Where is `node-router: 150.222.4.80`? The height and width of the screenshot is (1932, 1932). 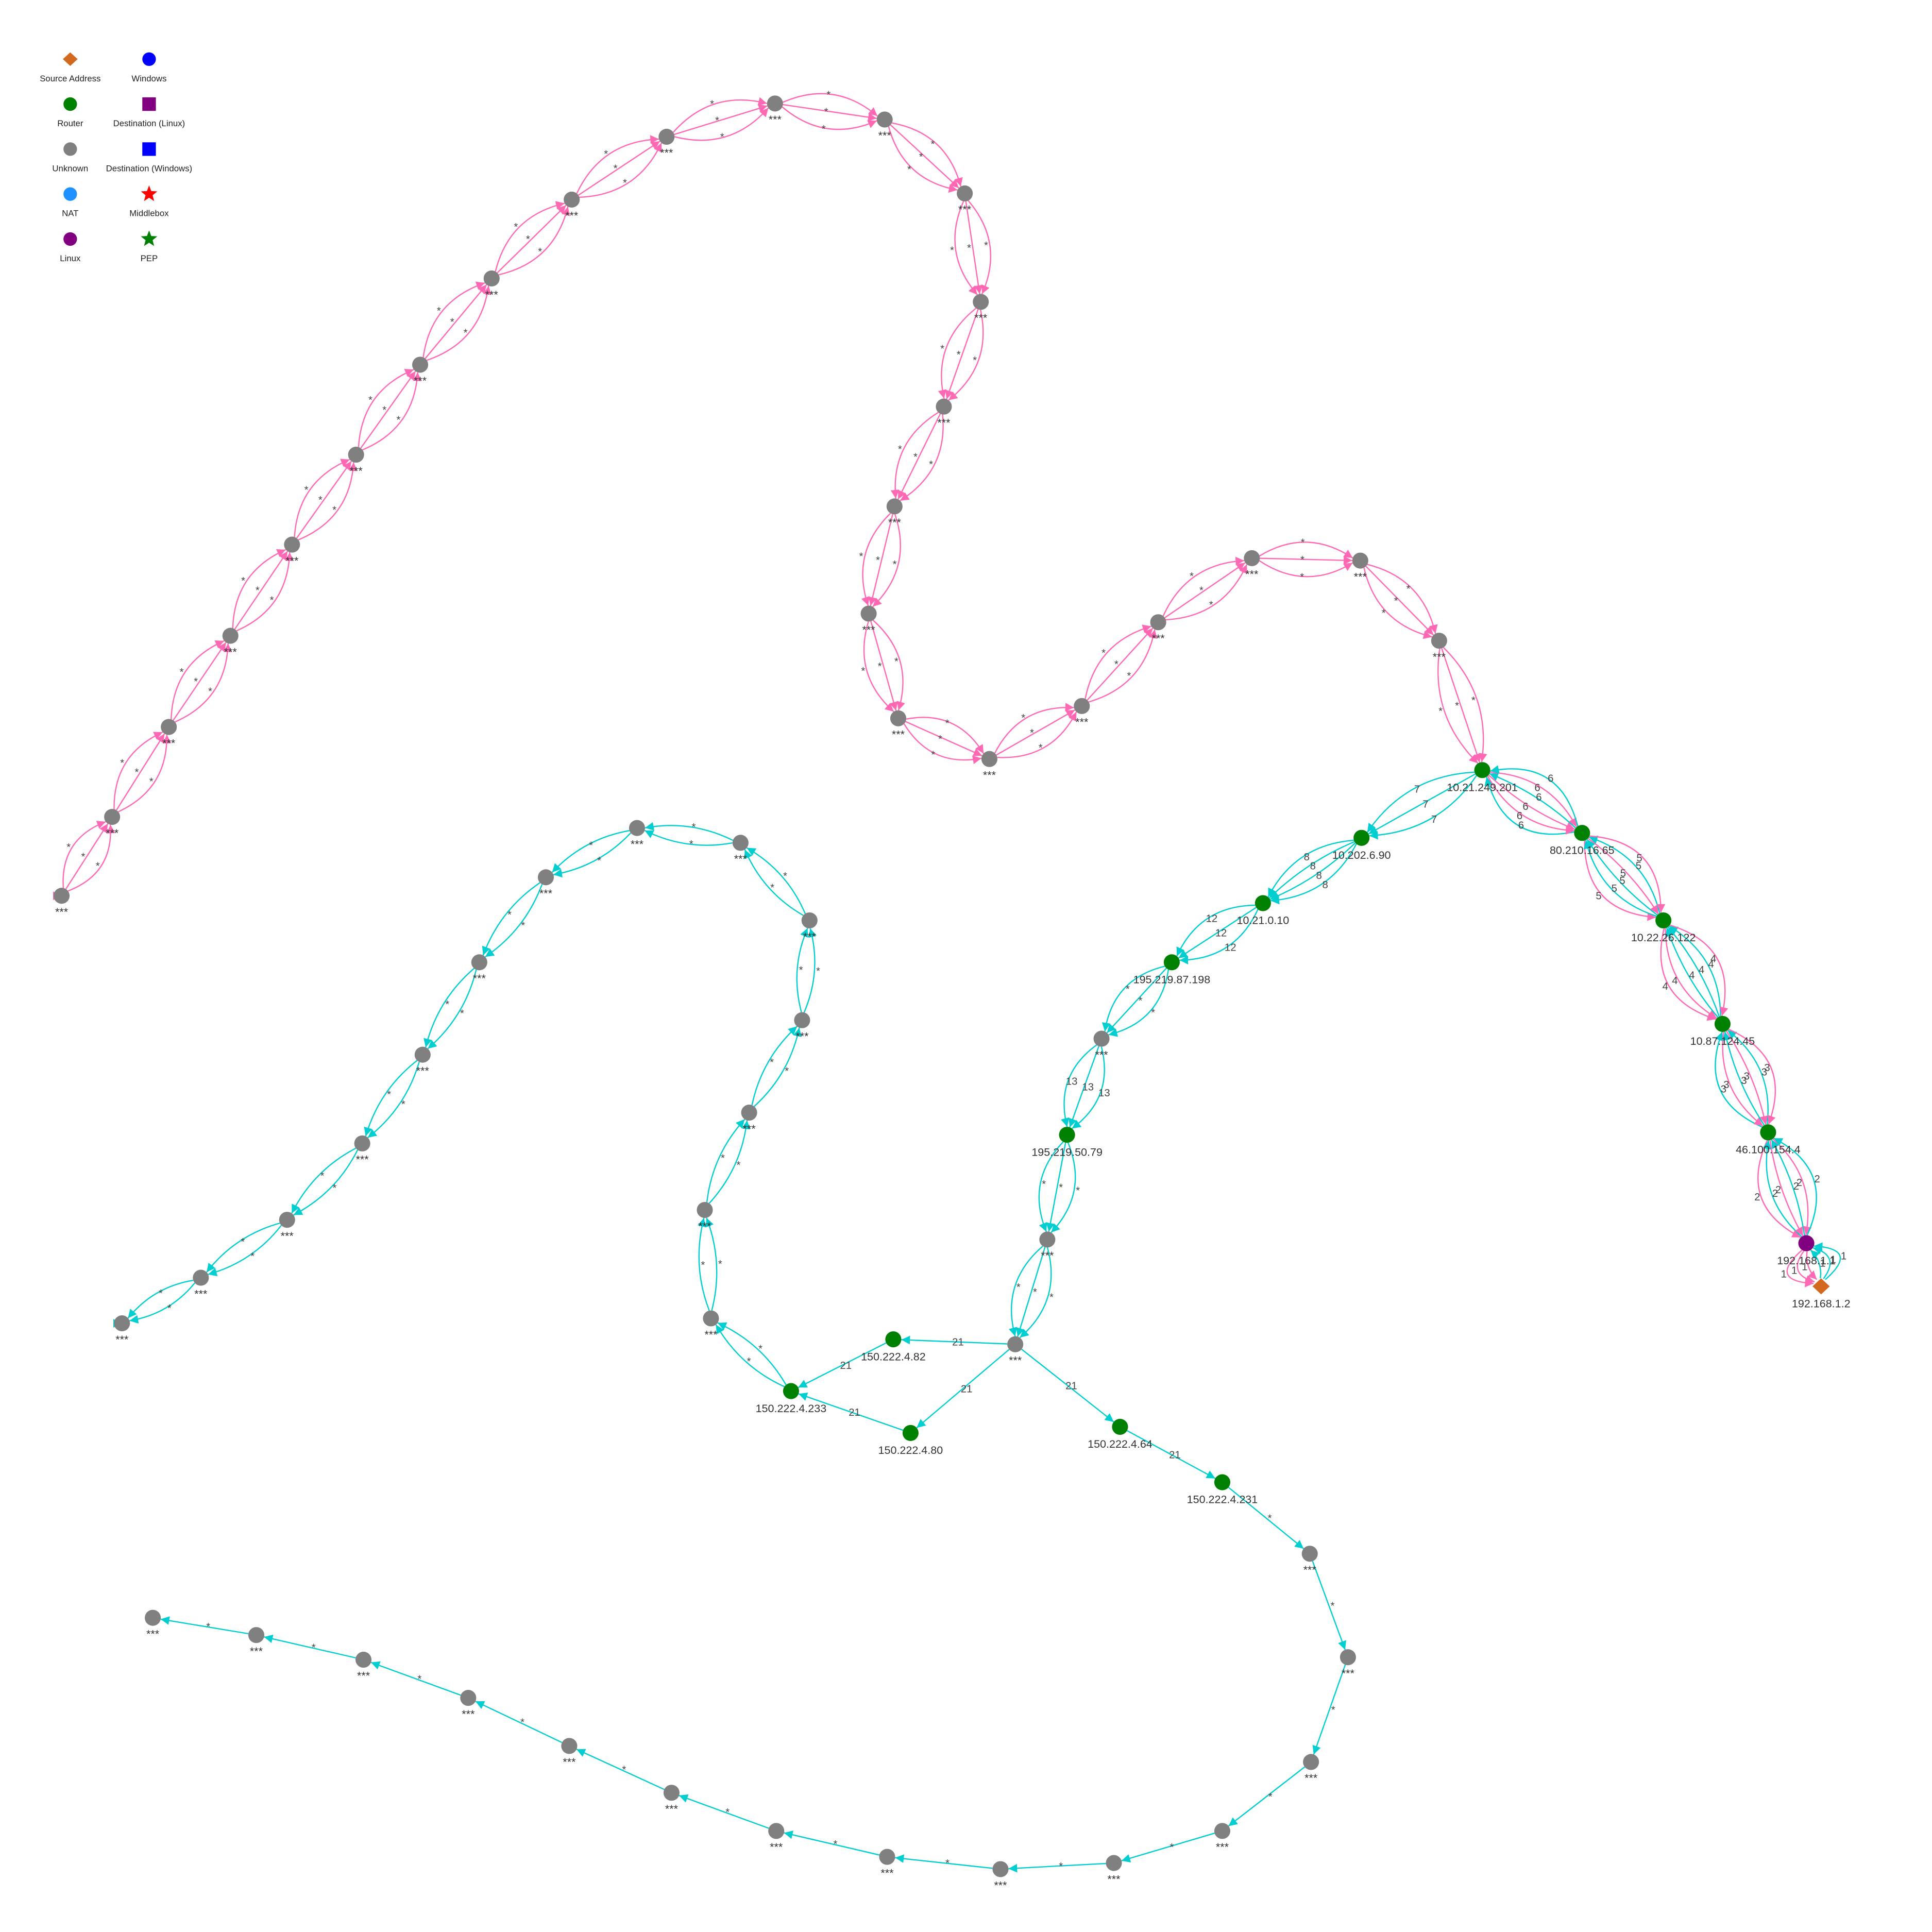
node-router: 150.222.4.80 is located at coordinates (910, 1441).